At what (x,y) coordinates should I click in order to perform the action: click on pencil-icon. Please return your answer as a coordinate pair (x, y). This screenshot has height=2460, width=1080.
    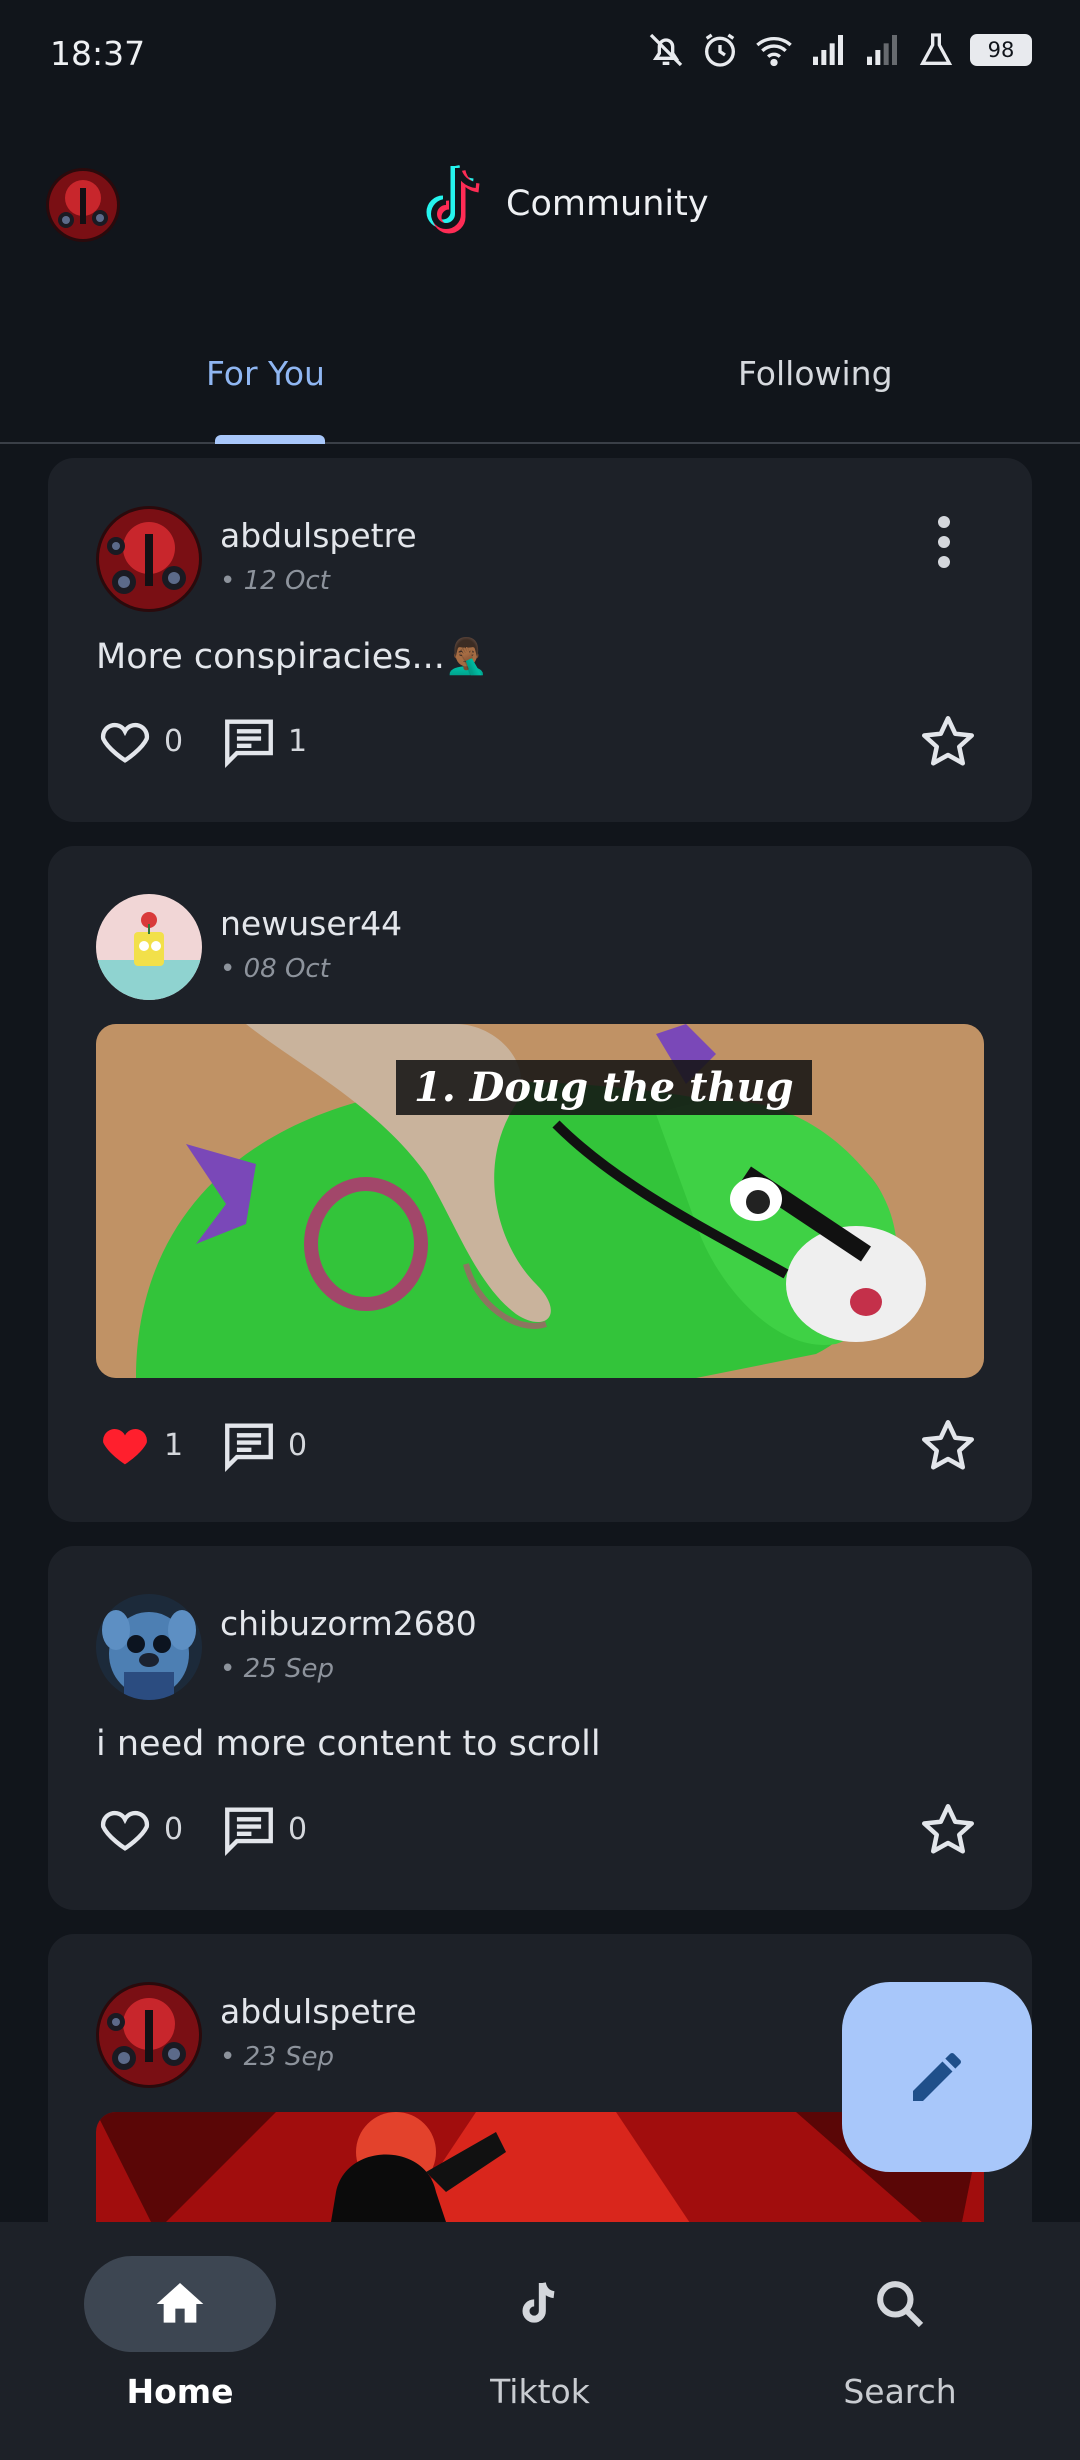
    Looking at the image, I should click on (937, 2076).